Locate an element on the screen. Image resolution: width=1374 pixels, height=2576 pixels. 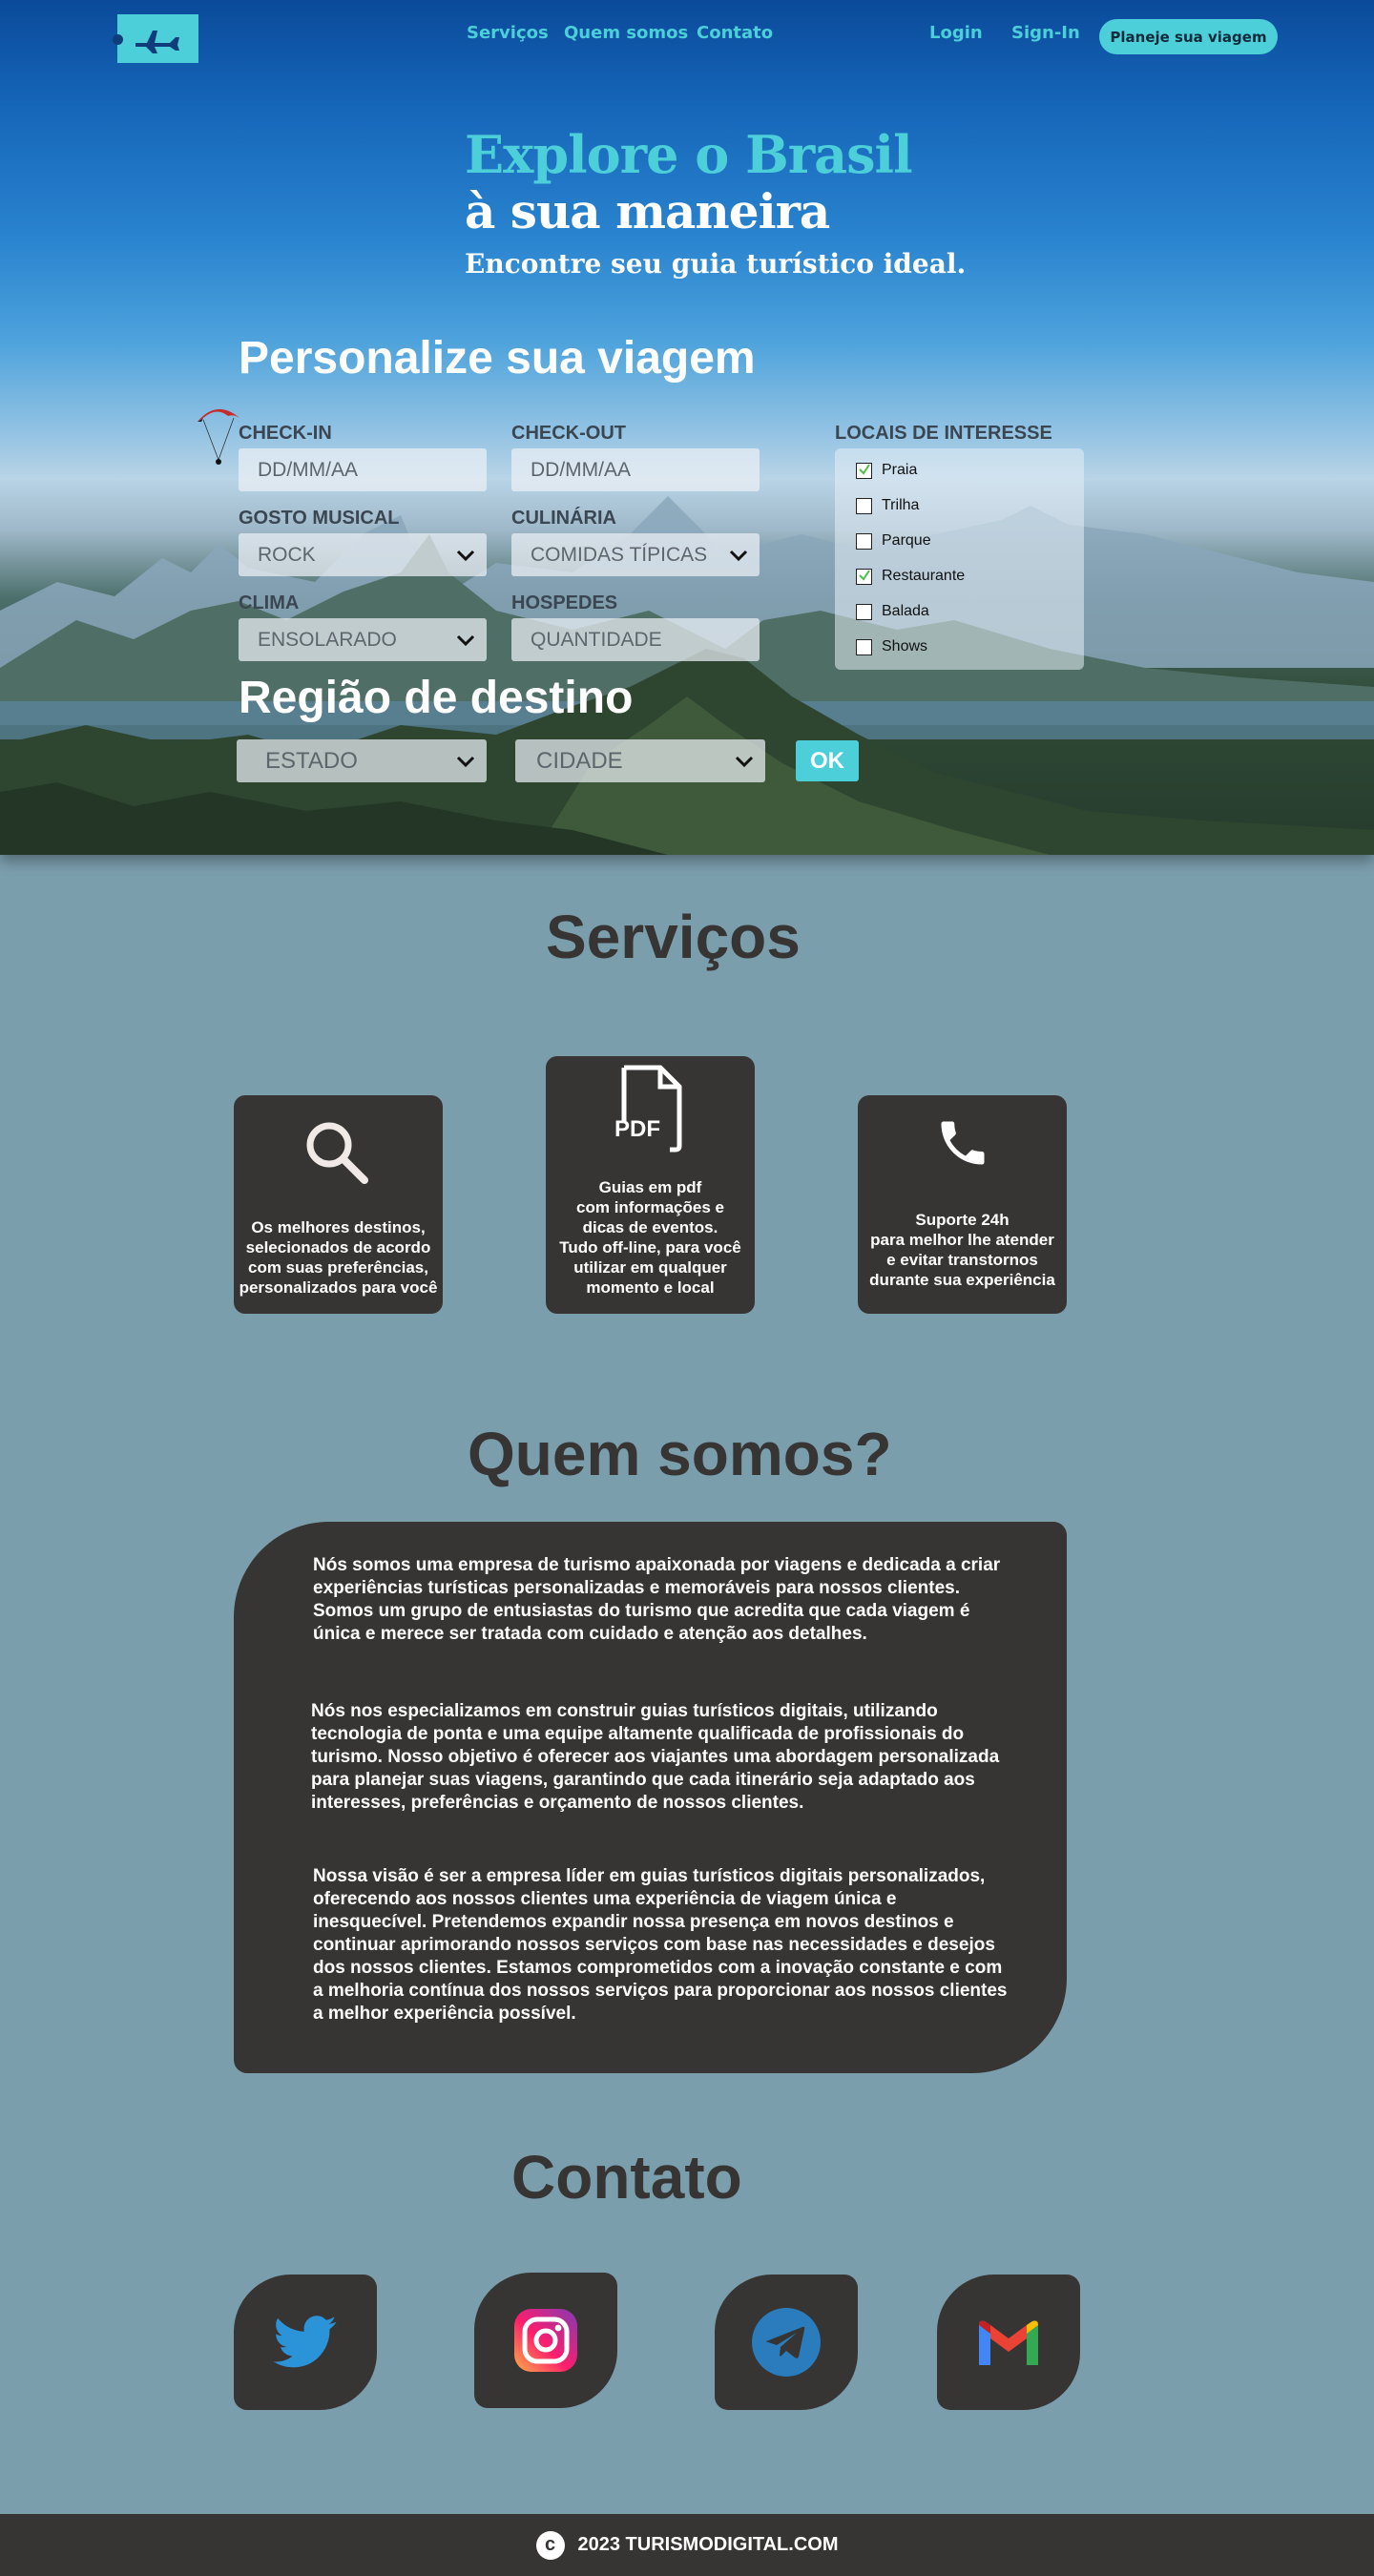
instagram-icon is located at coordinates (546, 2340).